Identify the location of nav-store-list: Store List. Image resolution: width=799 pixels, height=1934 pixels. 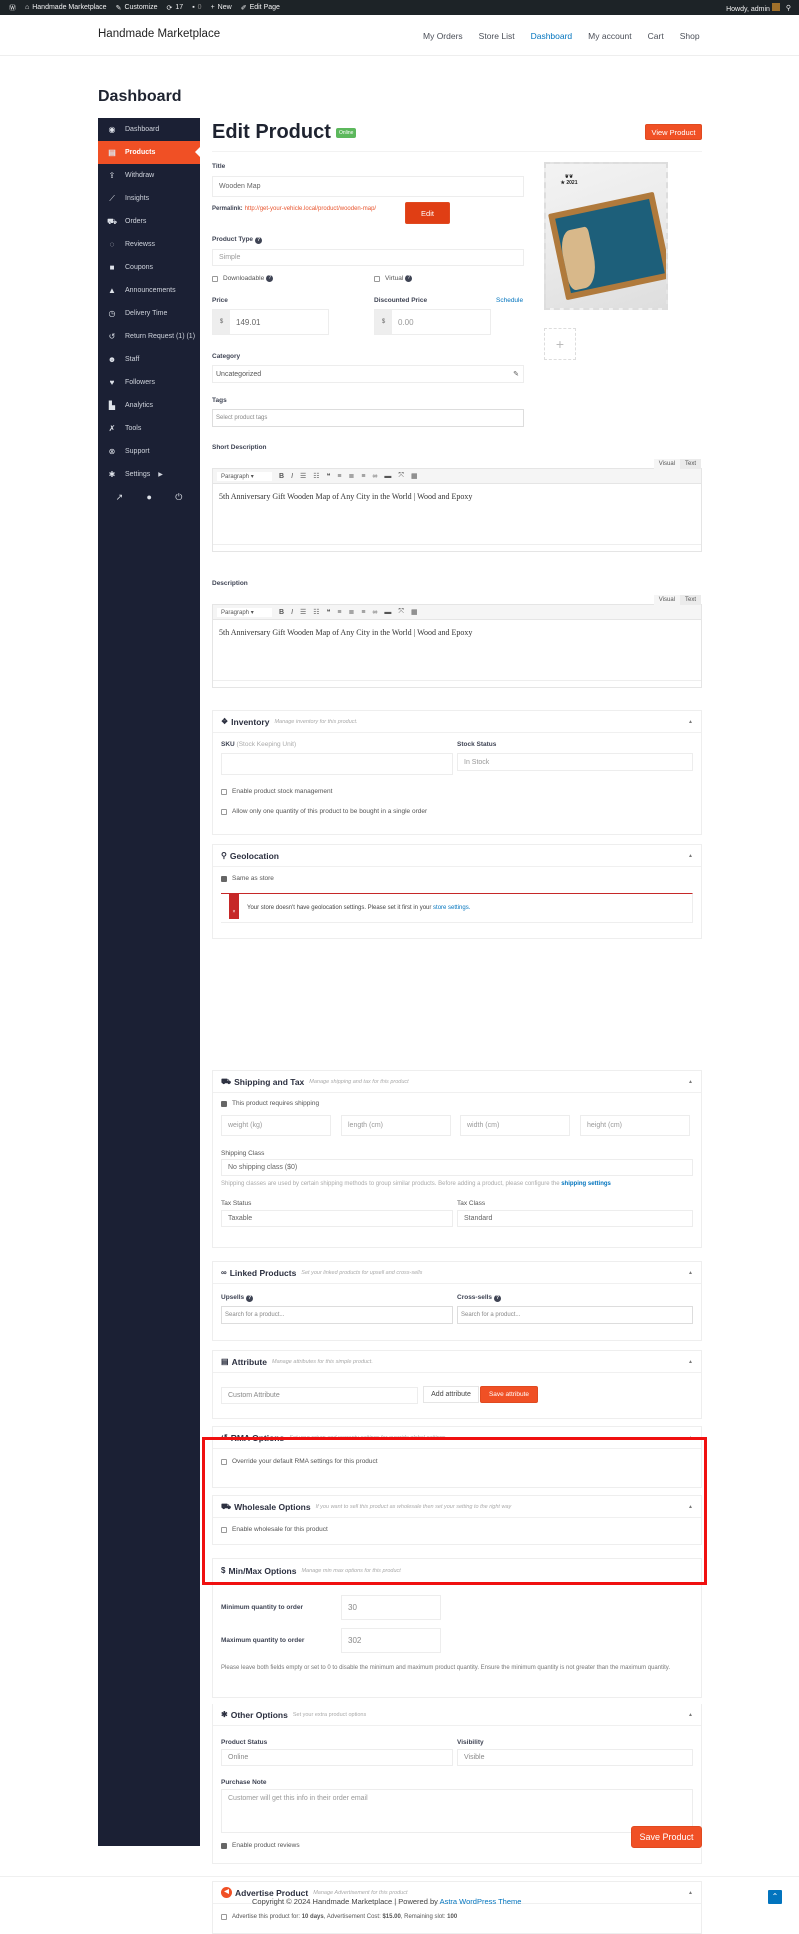
(497, 36).